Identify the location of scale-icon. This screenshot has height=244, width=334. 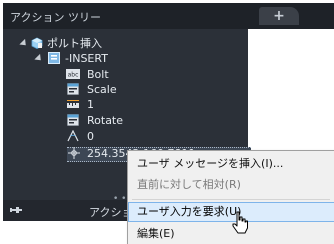
(73, 89).